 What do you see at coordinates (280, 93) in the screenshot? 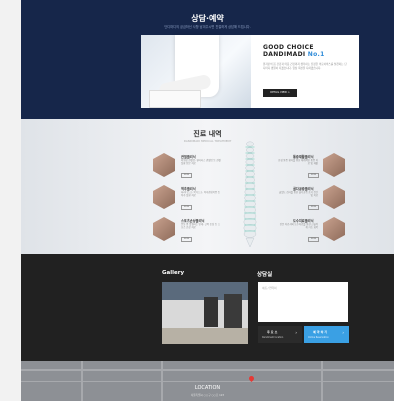
I see `detail-view-button: DETAIL VIEW >` at bounding box center [280, 93].